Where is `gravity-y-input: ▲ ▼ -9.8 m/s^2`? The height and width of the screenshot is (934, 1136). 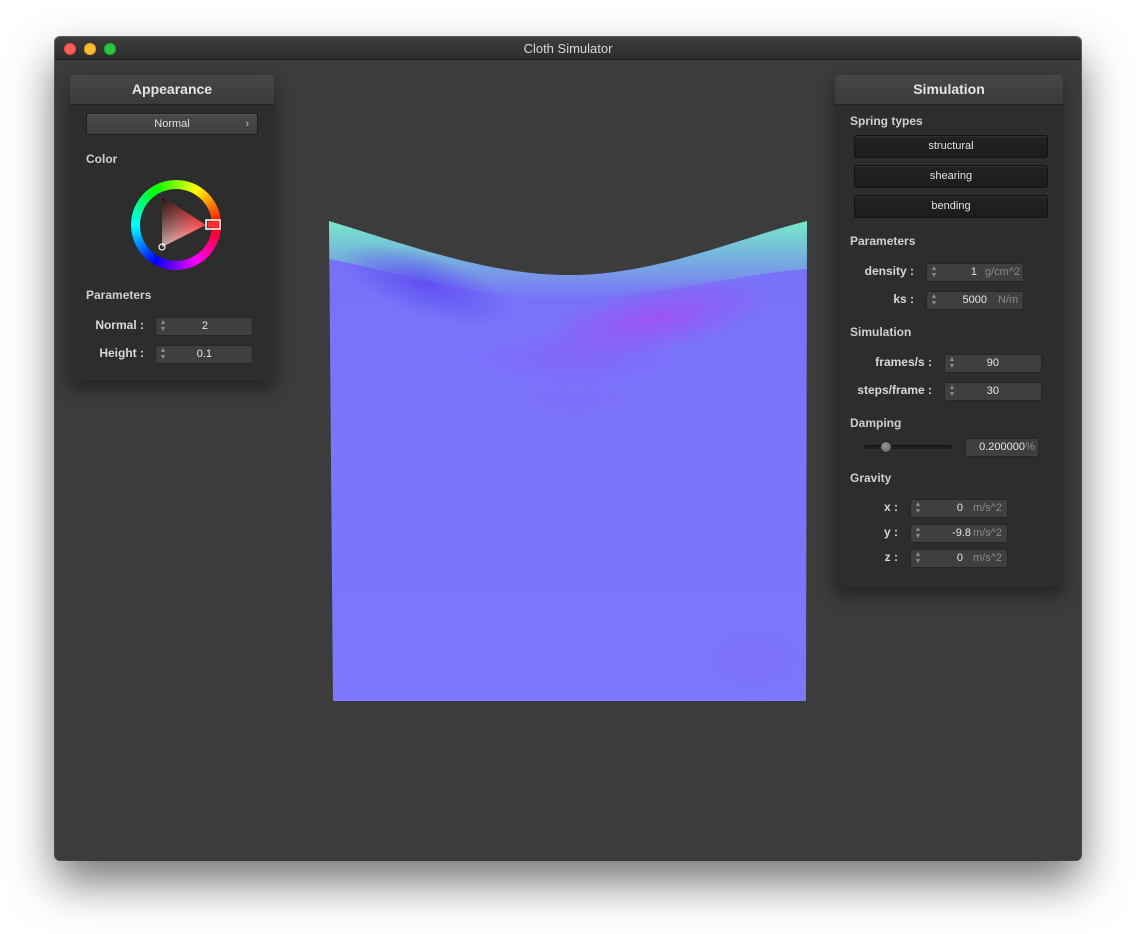 gravity-y-input: ▲ ▼ -9.8 m/s^2 is located at coordinates (959, 533).